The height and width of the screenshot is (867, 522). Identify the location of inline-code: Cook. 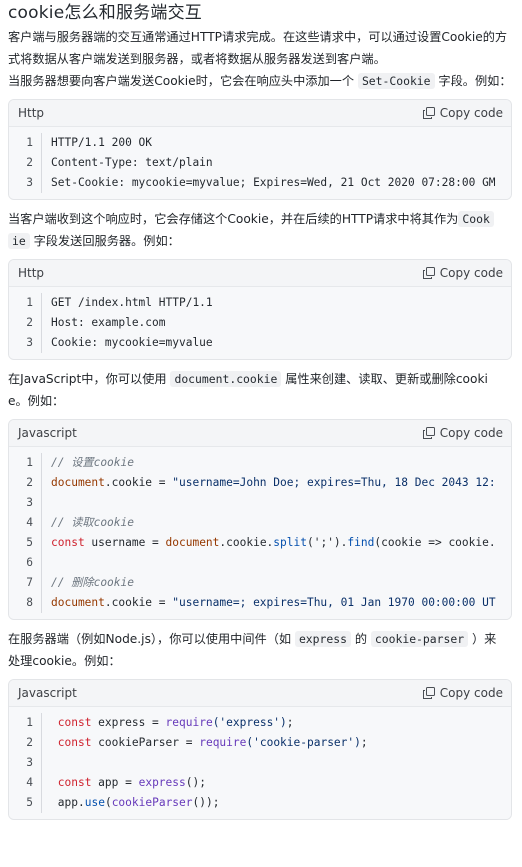
(476, 219).